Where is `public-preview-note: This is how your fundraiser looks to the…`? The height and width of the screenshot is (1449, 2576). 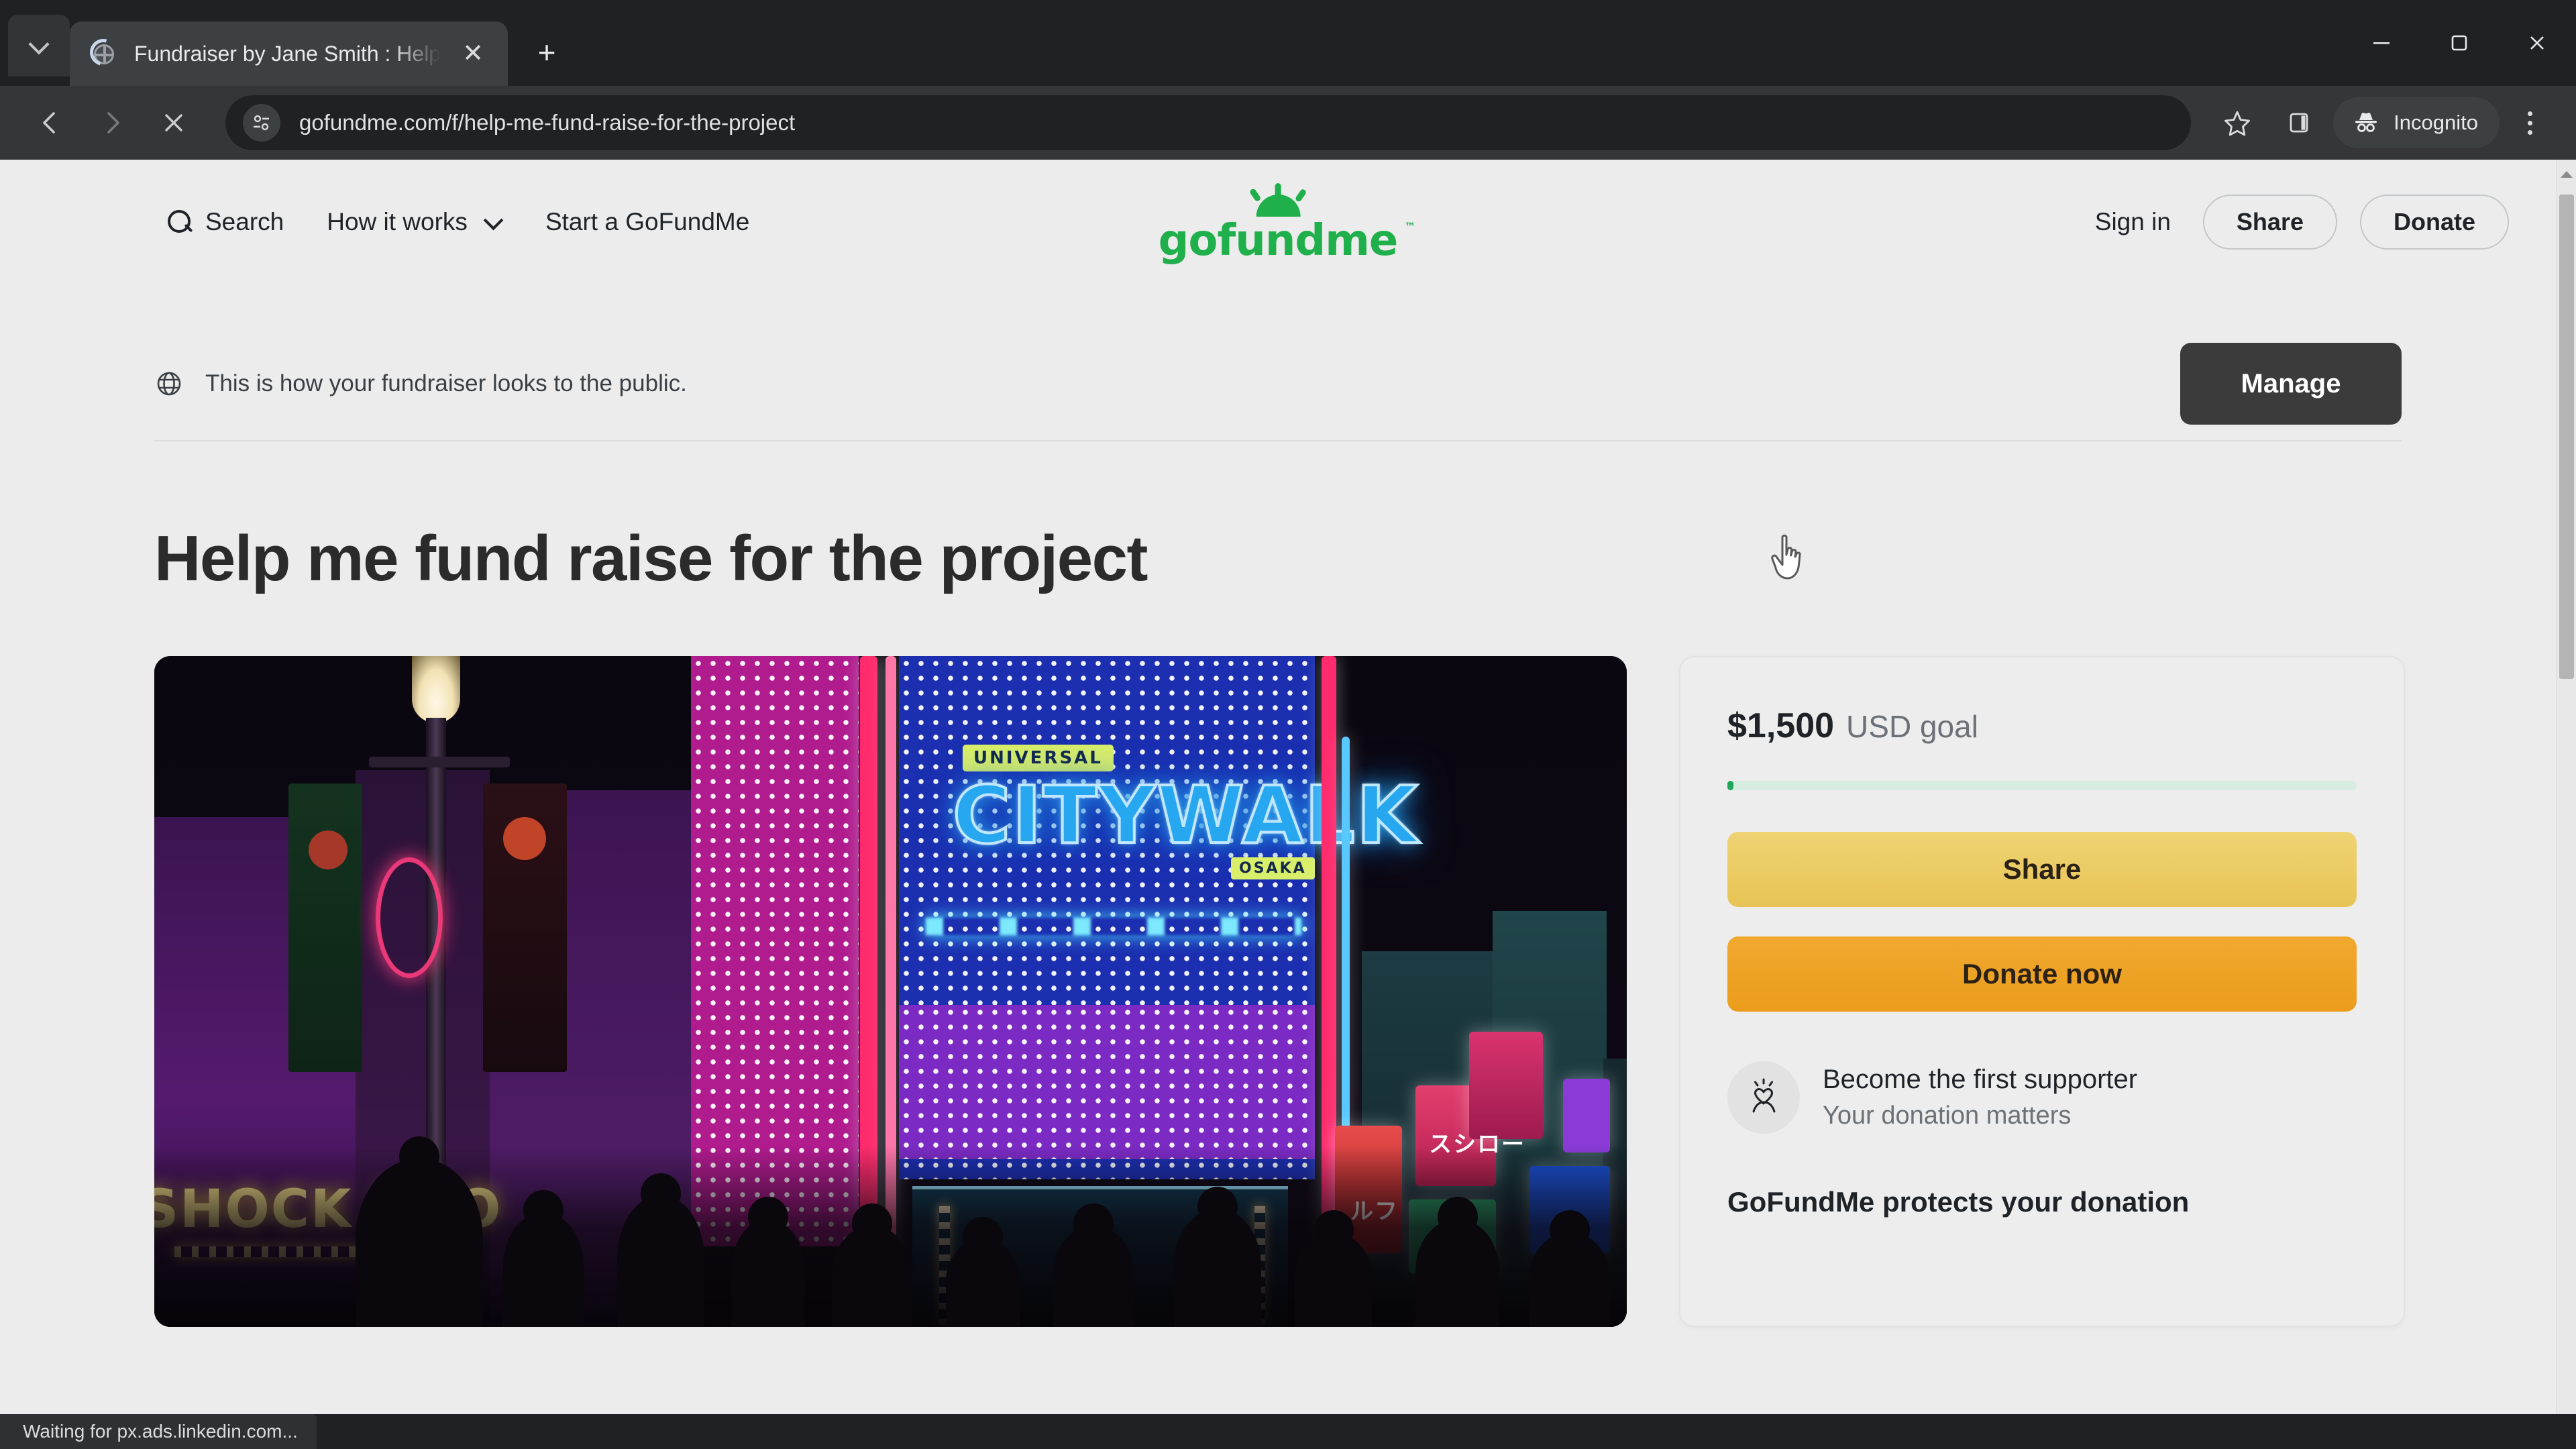
public-preview-note: This is how your fundraiser looks to the… is located at coordinates (420, 383).